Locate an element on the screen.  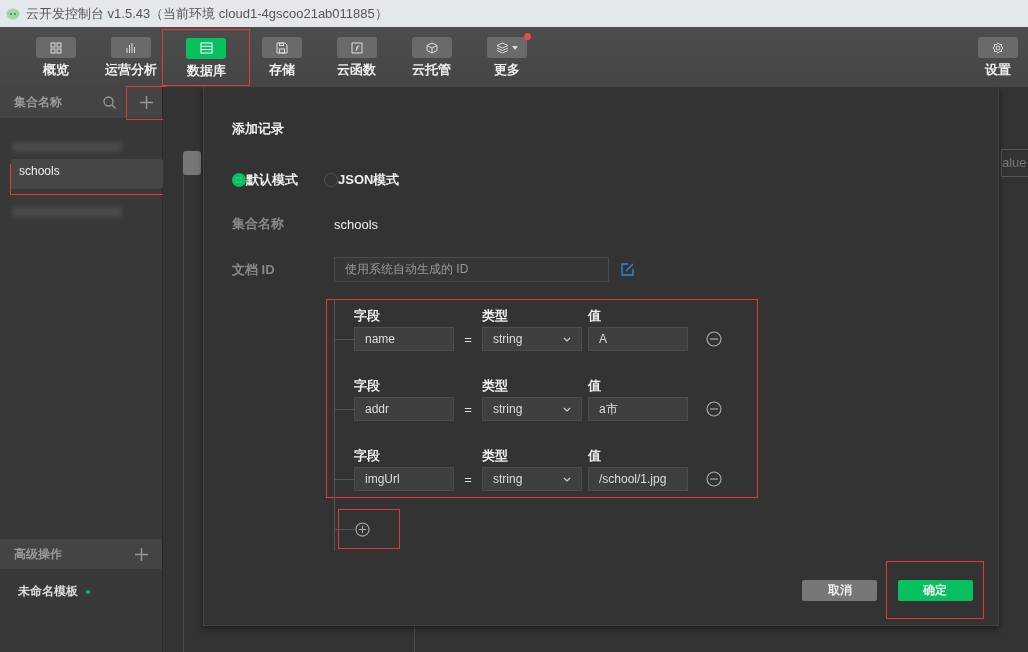
app-logo-icon is located at coordinates (13, 13).